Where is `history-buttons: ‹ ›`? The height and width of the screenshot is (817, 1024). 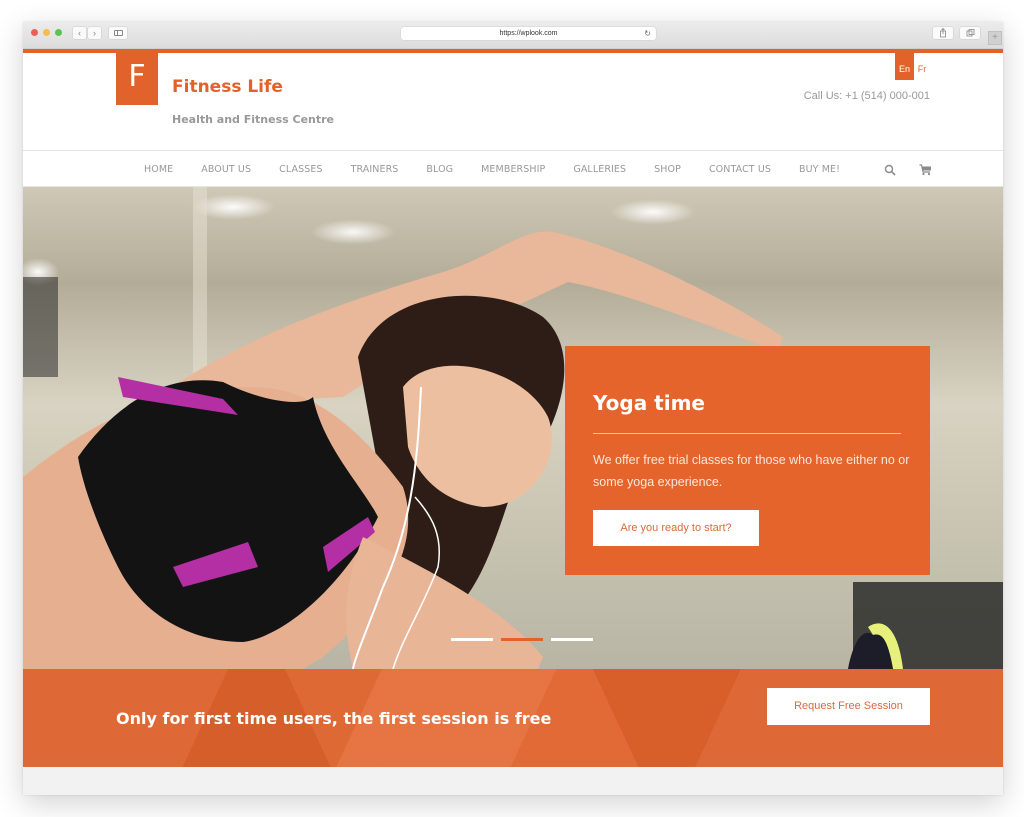 history-buttons: ‹ › is located at coordinates (87, 33).